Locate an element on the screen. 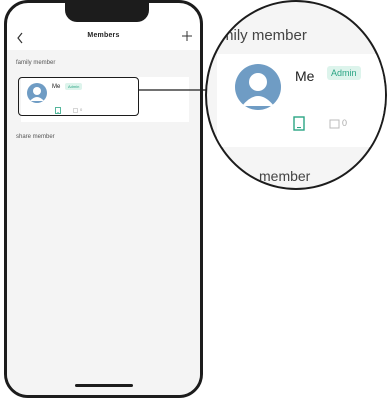  zoom-member-card: Me Admin 0 is located at coordinates (301, 100).